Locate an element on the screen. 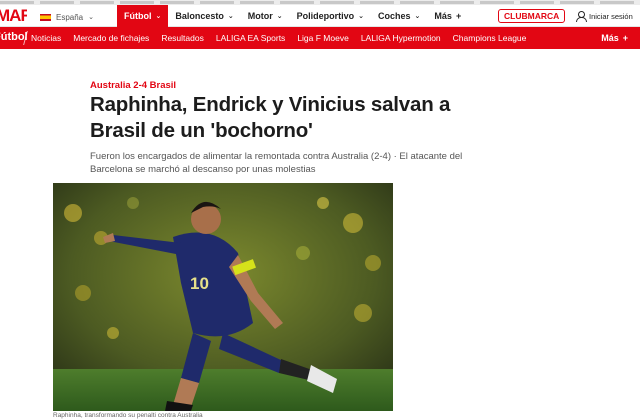 This screenshot has height=420, width=640. nav-item-polideportivo: Polideportivo ⌄ is located at coordinates (330, 16).